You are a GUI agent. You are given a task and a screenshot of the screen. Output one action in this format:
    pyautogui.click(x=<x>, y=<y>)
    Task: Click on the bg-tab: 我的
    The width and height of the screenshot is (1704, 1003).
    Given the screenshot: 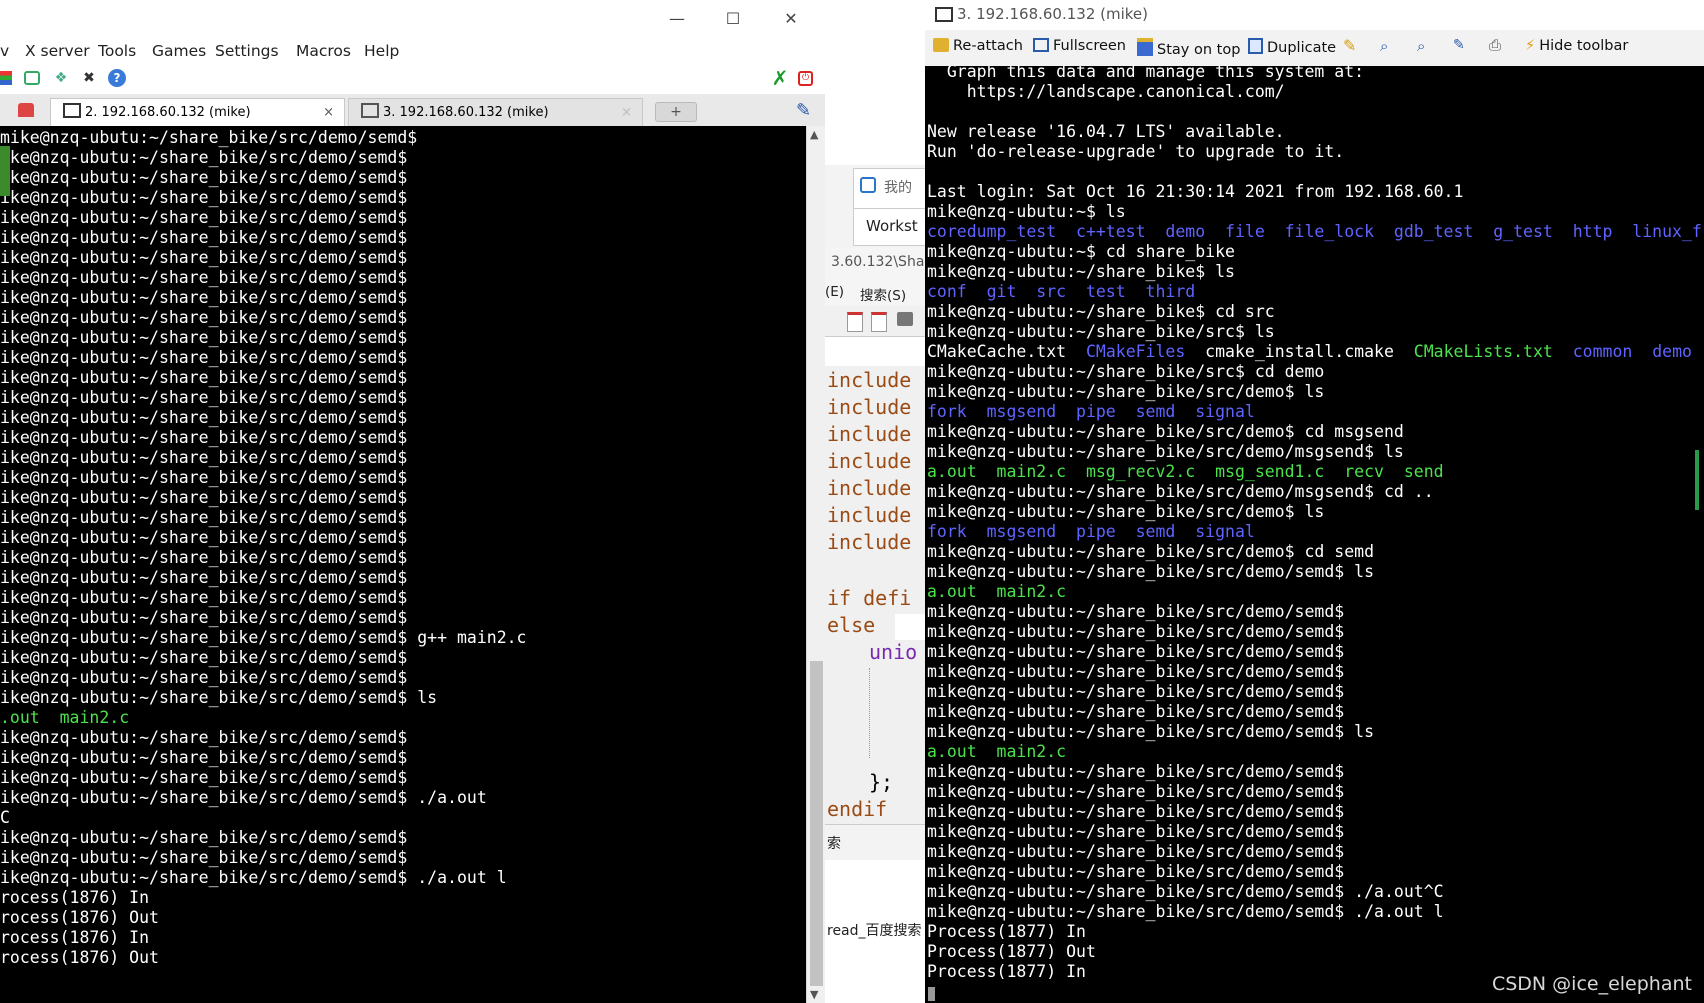 What is the action you would take?
    pyautogui.click(x=889, y=189)
    